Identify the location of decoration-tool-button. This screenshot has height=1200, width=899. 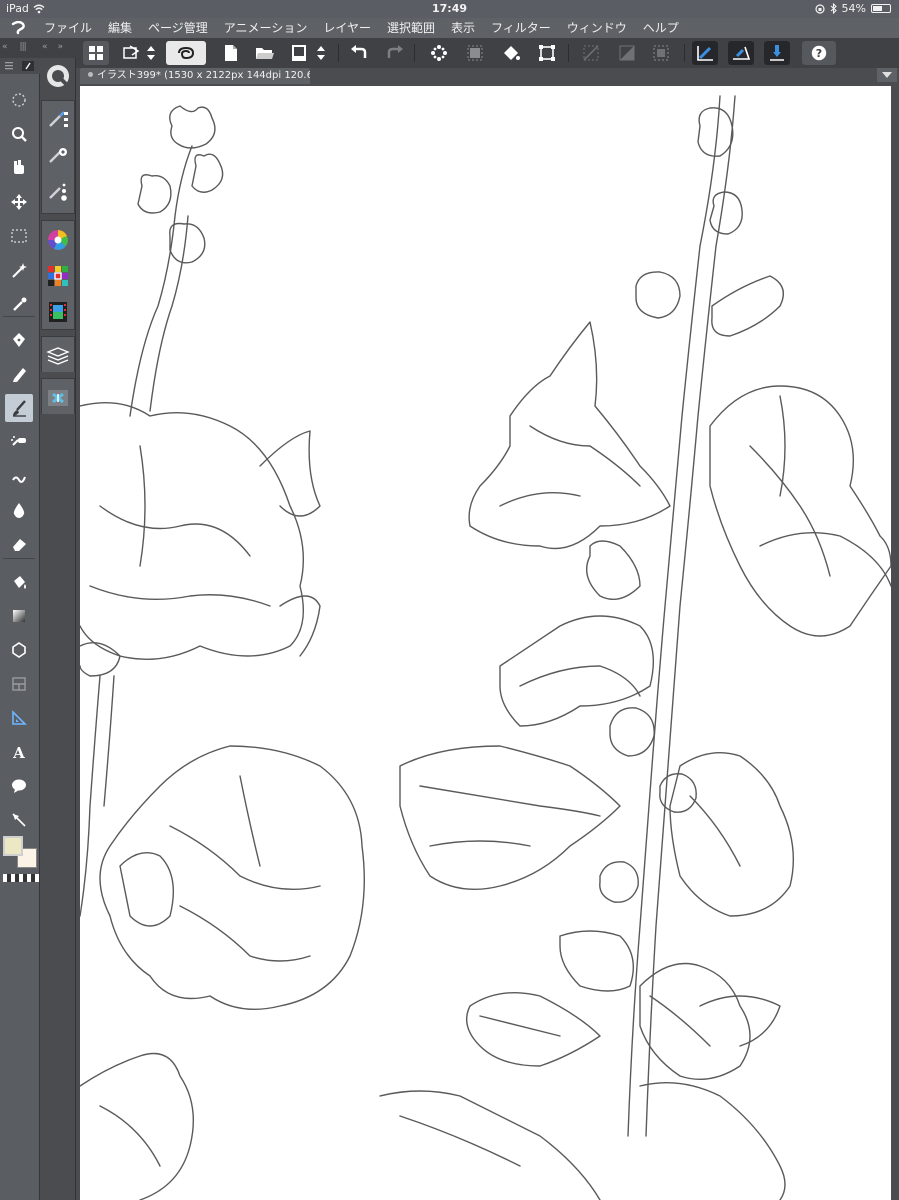
(19, 476).